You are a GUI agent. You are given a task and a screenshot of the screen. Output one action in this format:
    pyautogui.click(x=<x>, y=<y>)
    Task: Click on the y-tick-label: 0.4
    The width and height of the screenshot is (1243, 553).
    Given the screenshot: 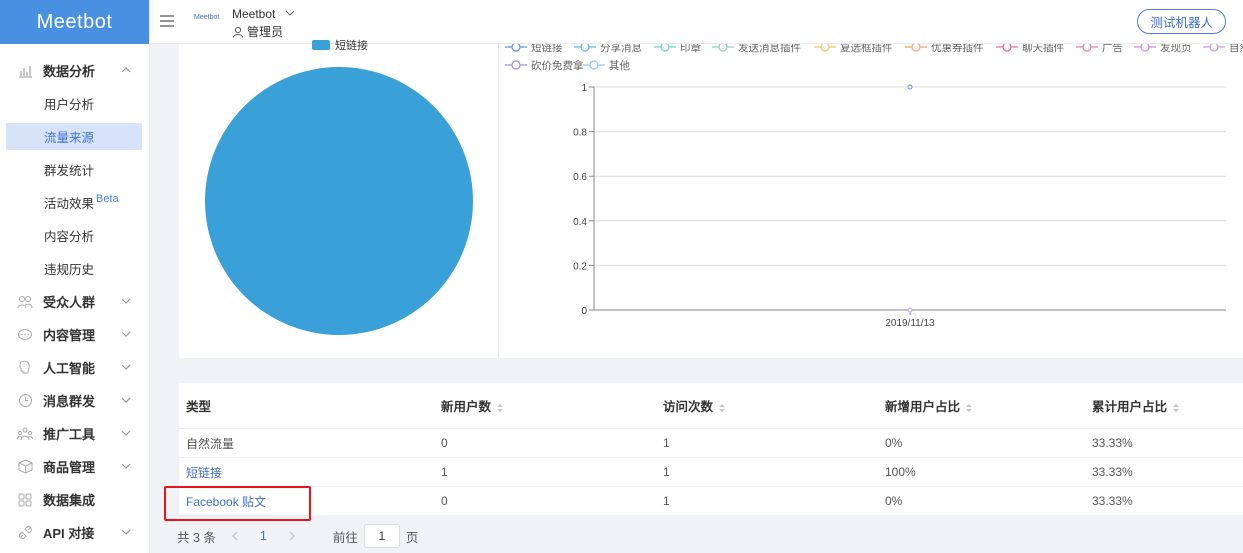 What is the action you would take?
    pyautogui.click(x=580, y=222)
    